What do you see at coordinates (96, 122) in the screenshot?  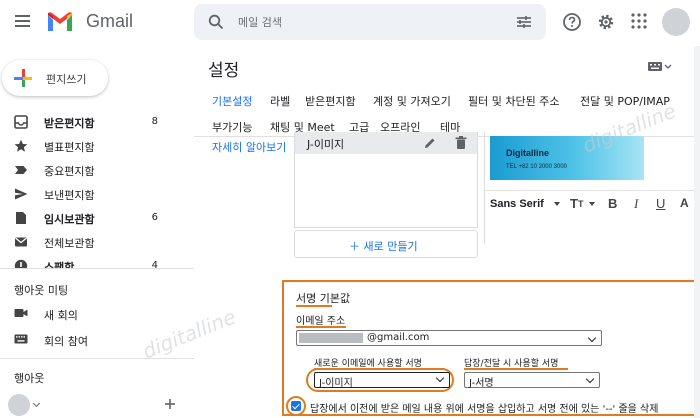 I see `sidebar-item-inbox: 받은편지함 8` at bounding box center [96, 122].